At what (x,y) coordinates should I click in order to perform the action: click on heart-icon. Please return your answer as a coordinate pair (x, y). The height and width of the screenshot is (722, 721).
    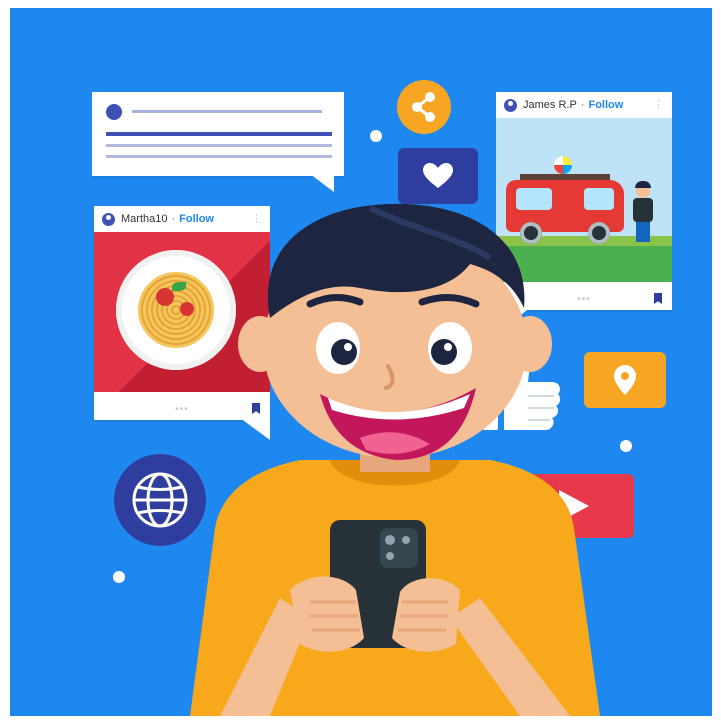
    Looking at the image, I should click on (438, 176).